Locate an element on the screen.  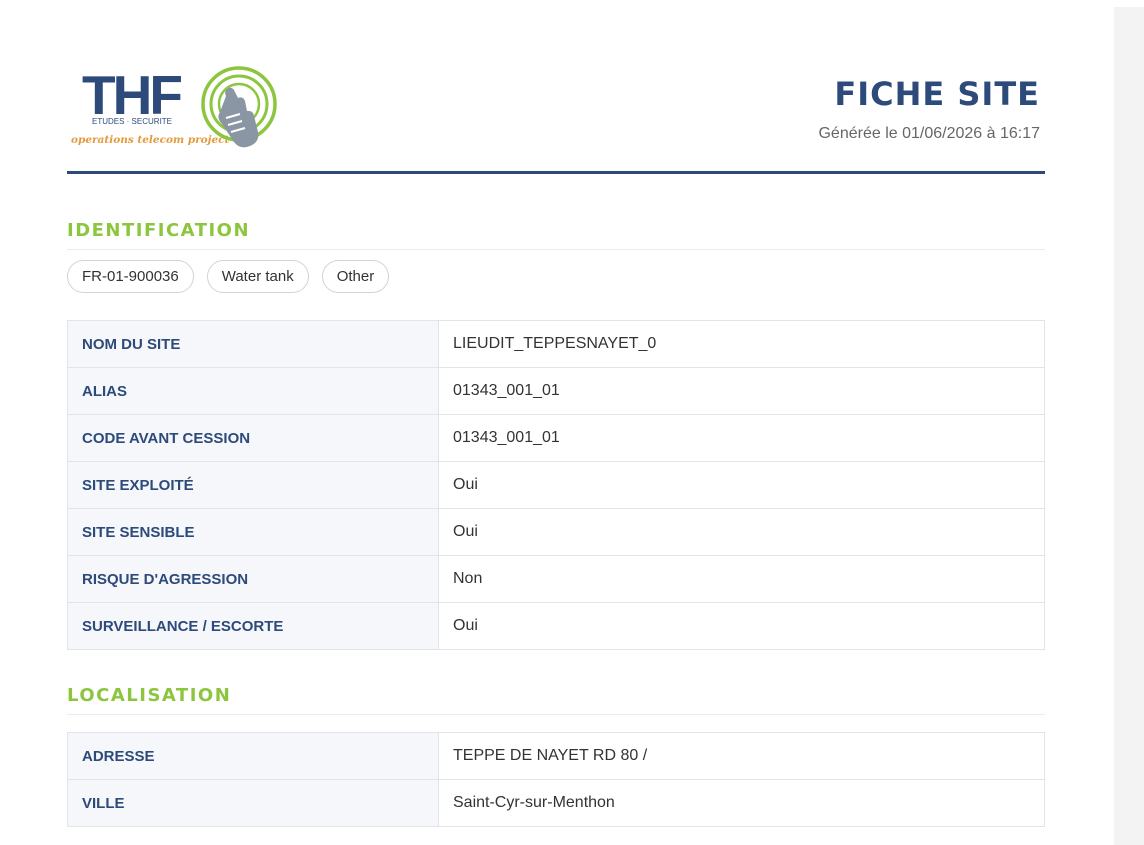
row-label: ADRESSE is located at coordinates (253, 756).